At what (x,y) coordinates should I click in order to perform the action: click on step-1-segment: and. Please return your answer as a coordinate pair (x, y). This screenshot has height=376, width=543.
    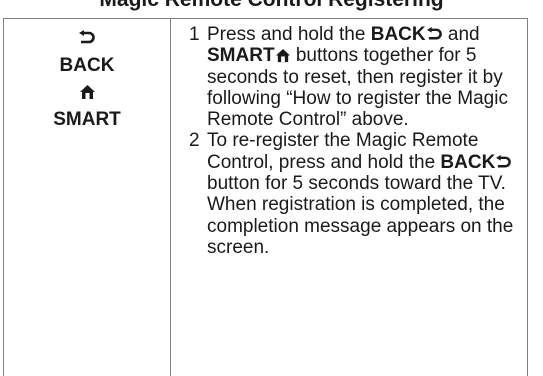
    Looking at the image, I should click on (463, 34).